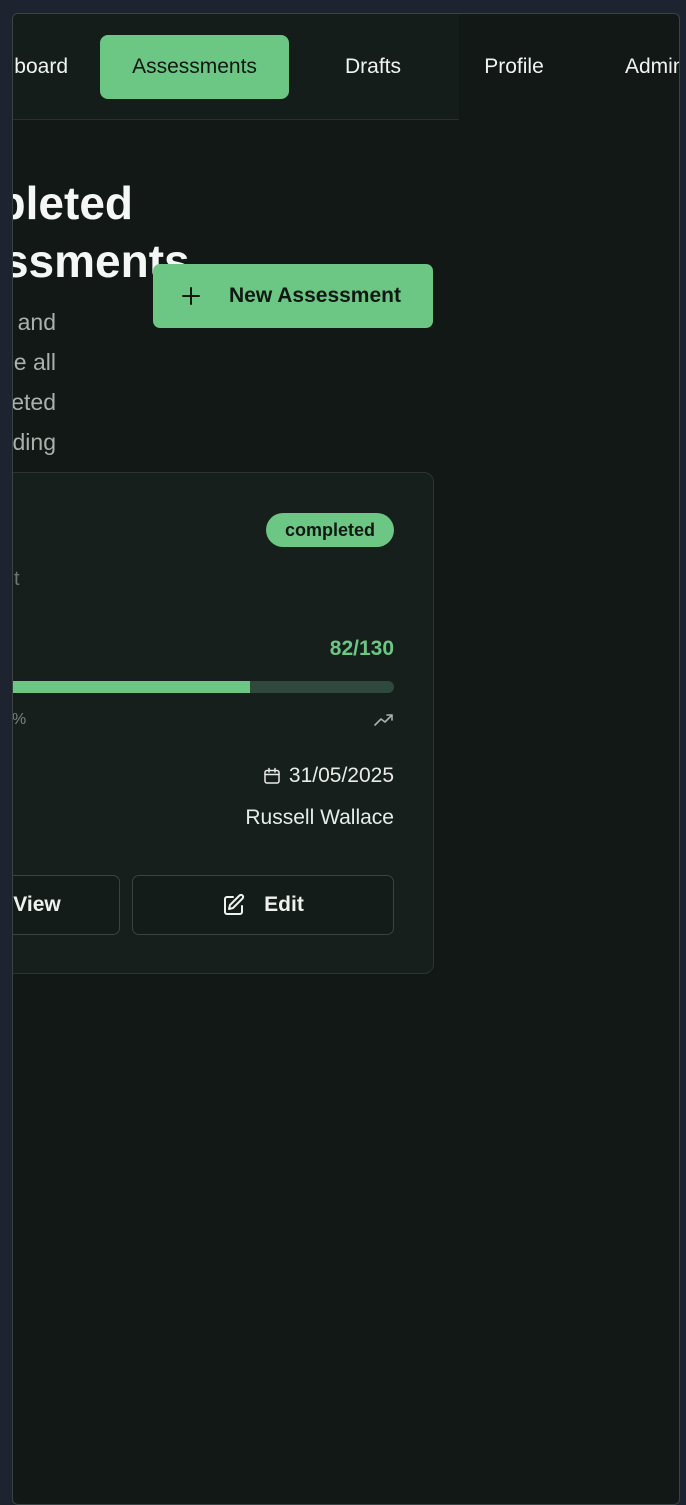 The height and width of the screenshot is (1505, 686). What do you see at coordinates (40, 67) in the screenshot?
I see `nav-item-dashboard: Dashboard` at bounding box center [40, 67].